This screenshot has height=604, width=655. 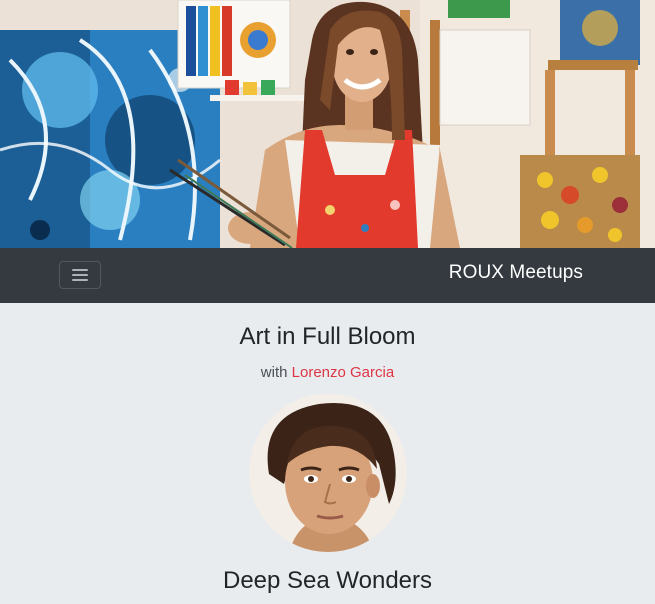 I want to click on menu-toggle-button, so click(x=80, y=275).